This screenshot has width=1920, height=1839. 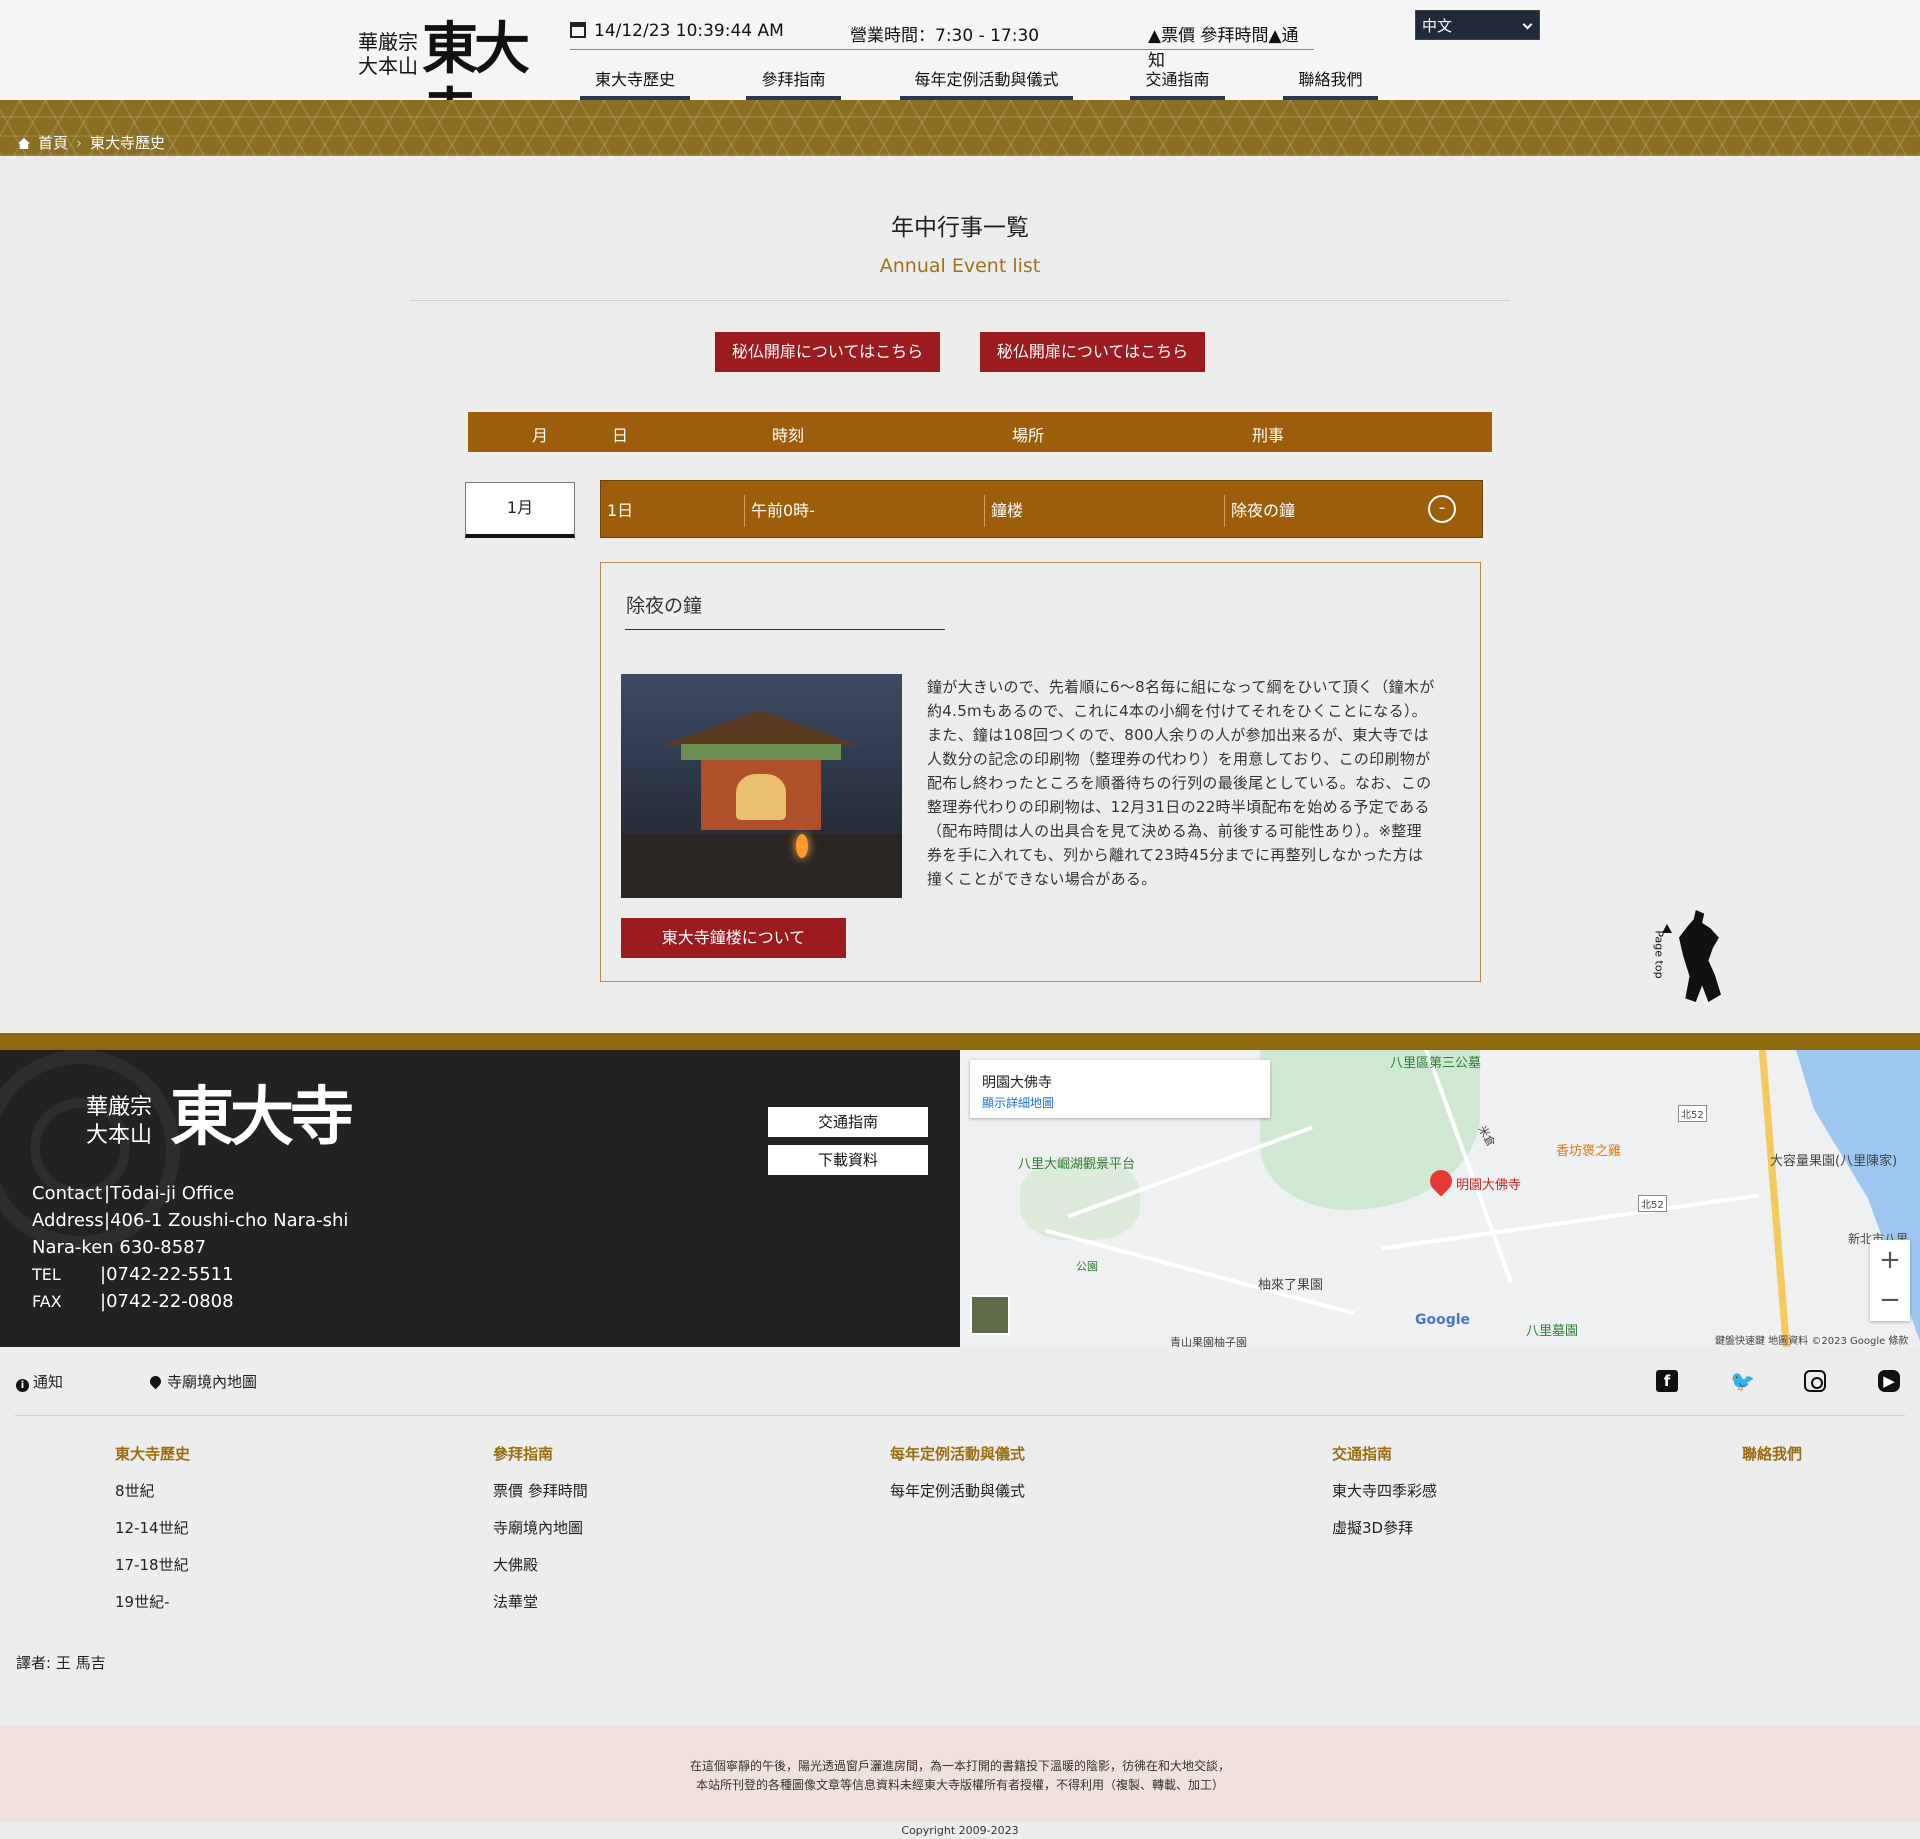 I want to click on footer-link: 大佛殿, so click(x=540, y=1564).